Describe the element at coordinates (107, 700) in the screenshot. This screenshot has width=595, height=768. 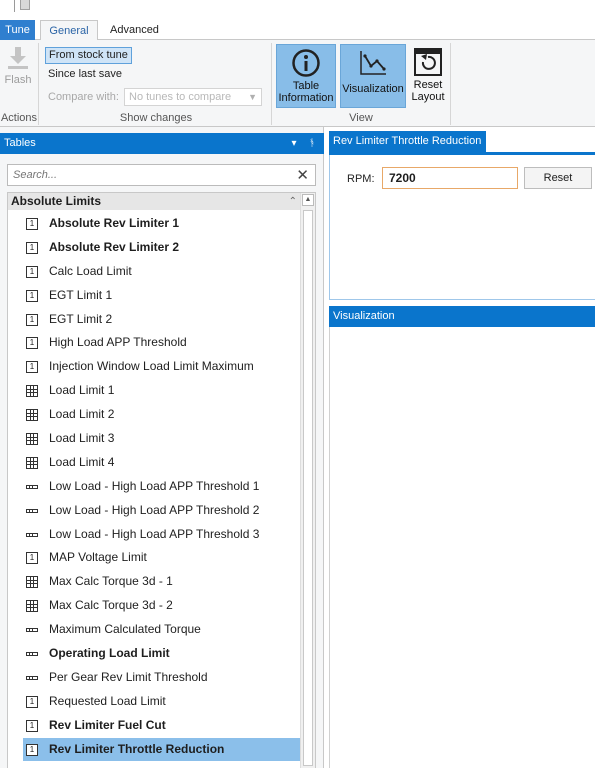
I see `table-row-label: Requested Load Limit` at that location.